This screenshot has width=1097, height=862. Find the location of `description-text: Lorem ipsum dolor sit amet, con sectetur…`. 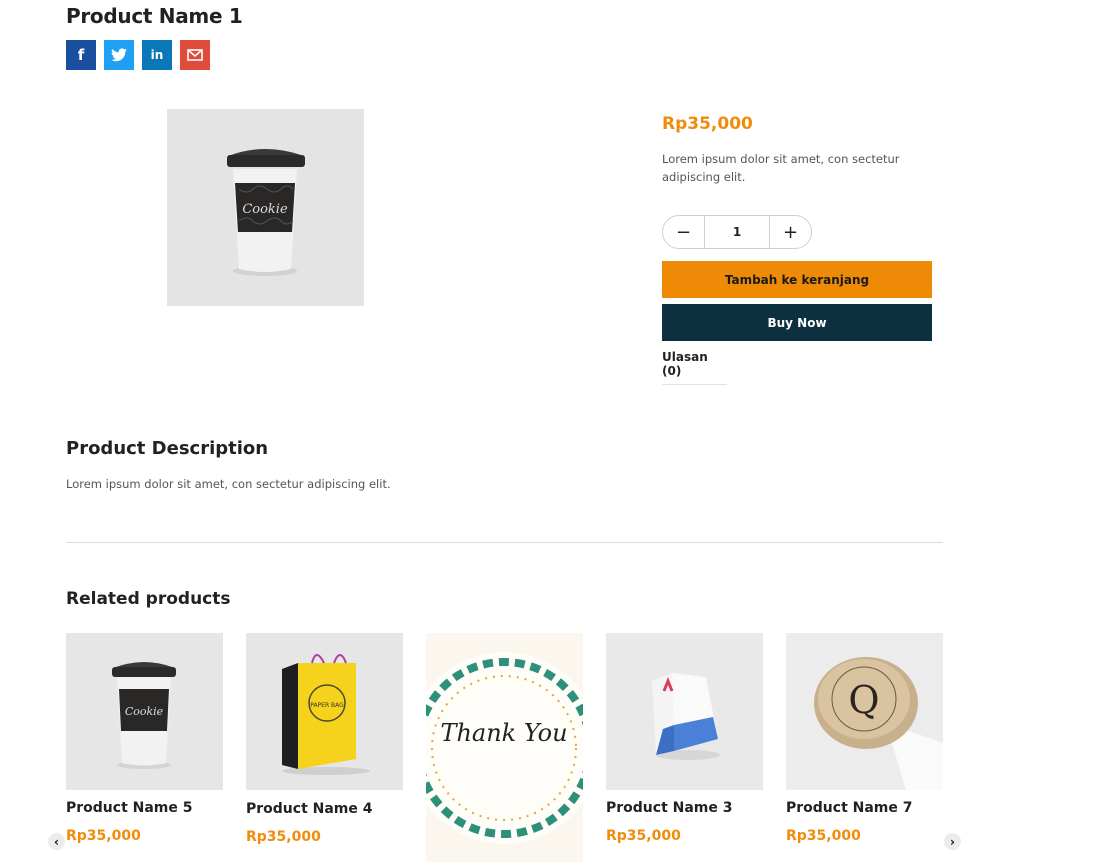

description-text: Lorem ipsum dolor sit amet, con sectetur… is located at coordinates (228, 484).